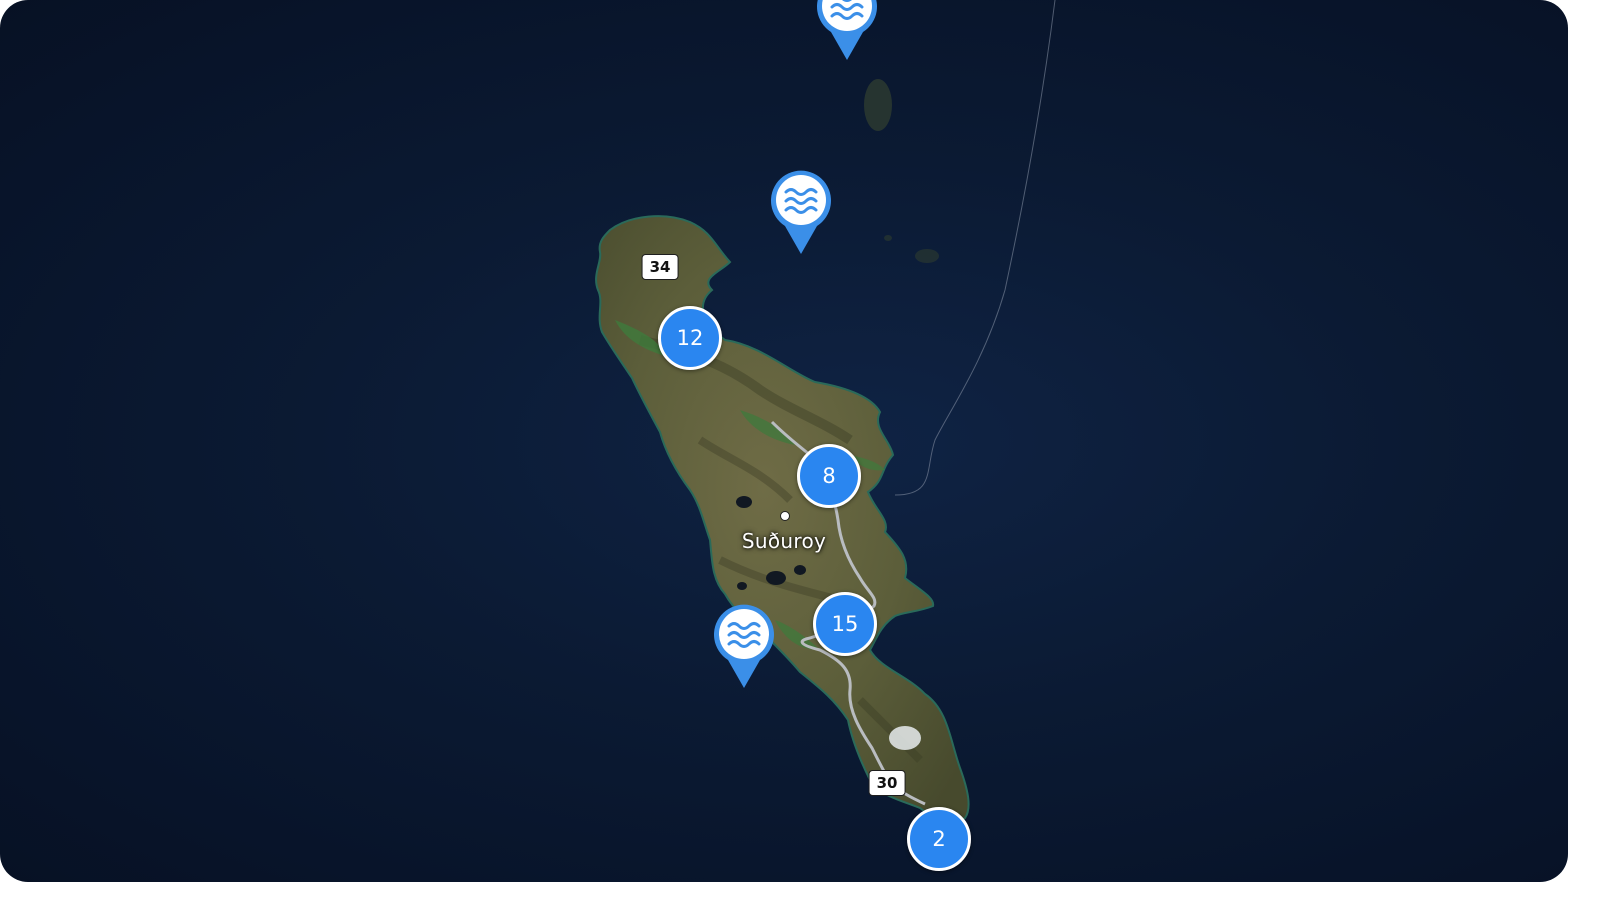 The width and height of the screenshot is (1600, 900). Describe the element at coordinates (660, 267) in the screenshot. I see `road-shield-34: 34` at that location.